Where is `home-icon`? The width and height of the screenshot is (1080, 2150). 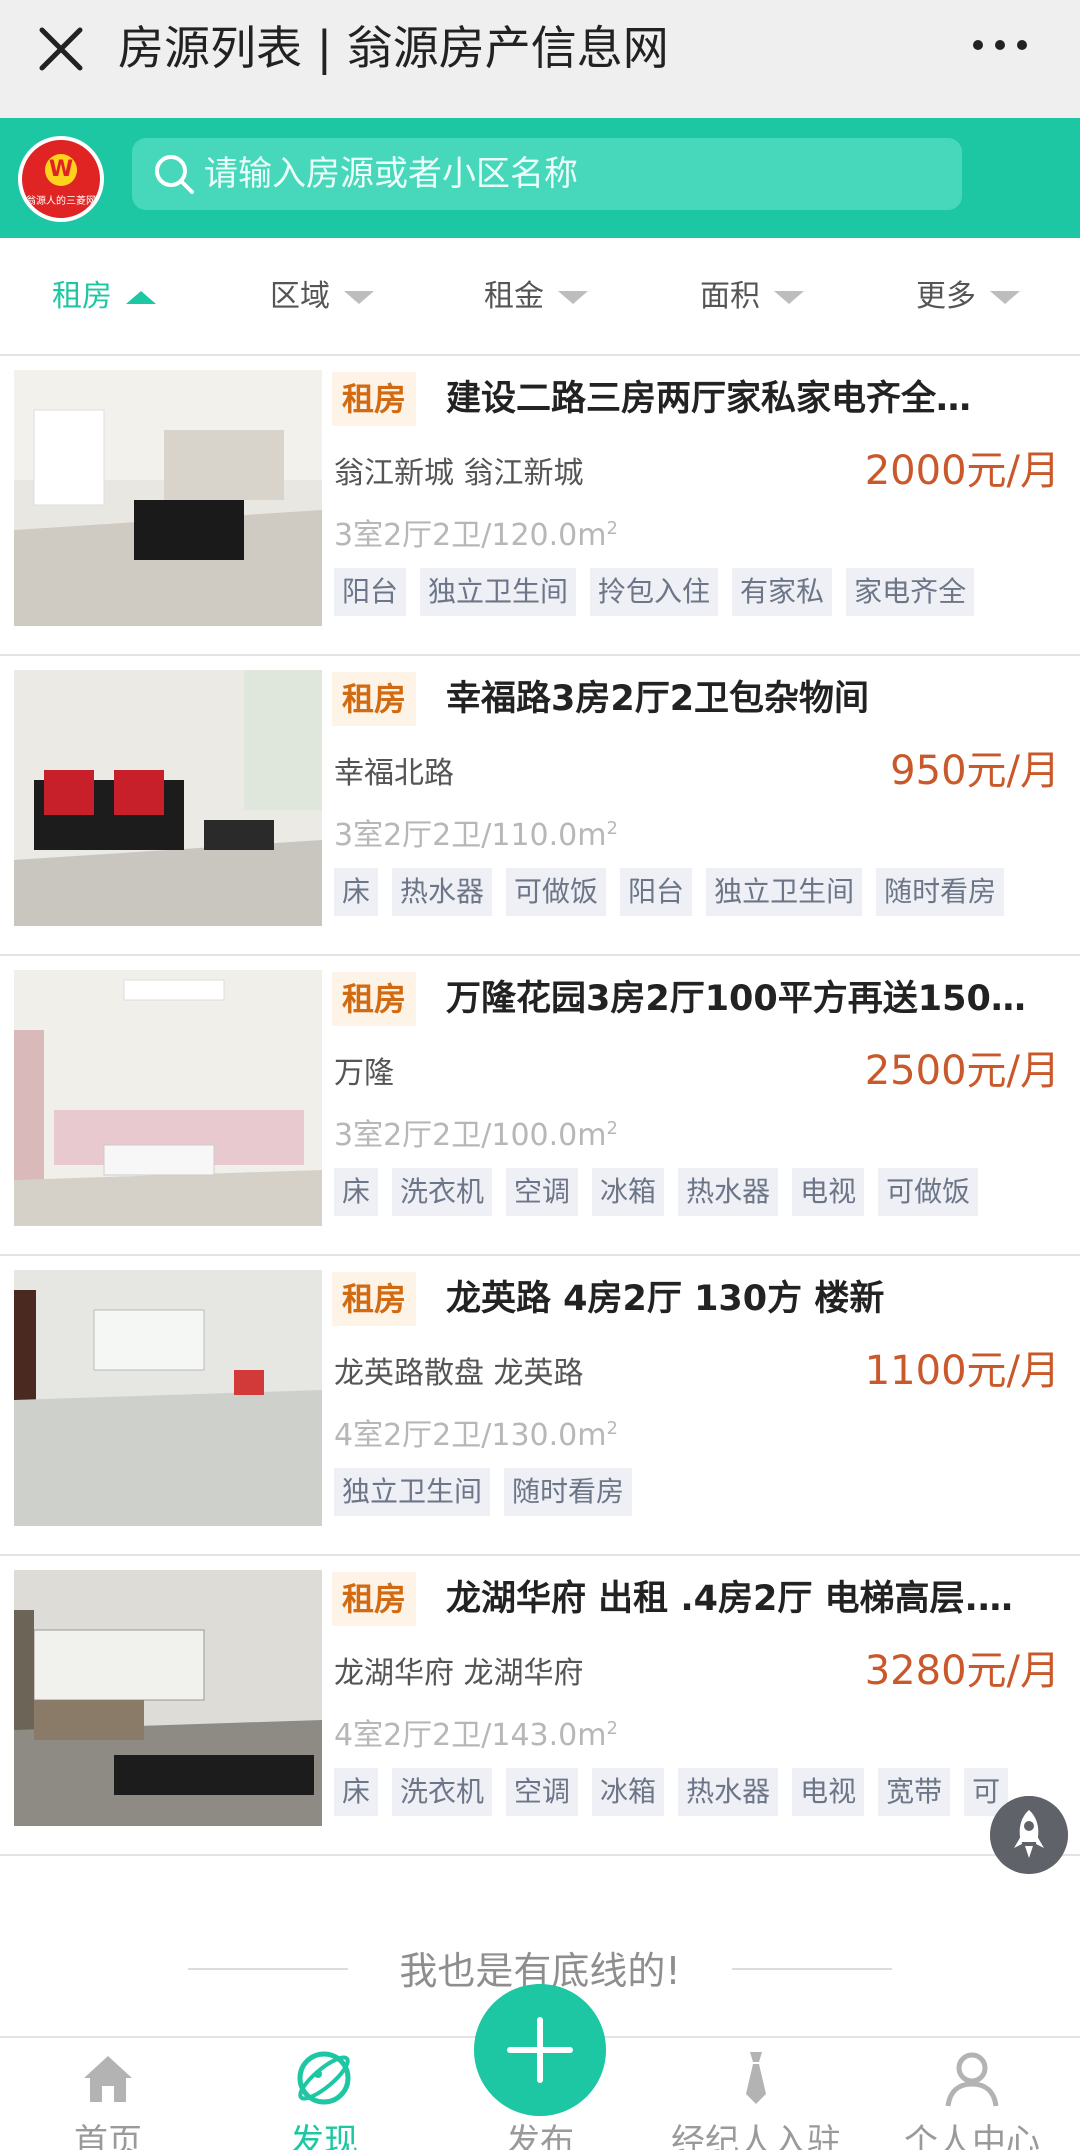
home-icon is located at coordinates (108, 2079).